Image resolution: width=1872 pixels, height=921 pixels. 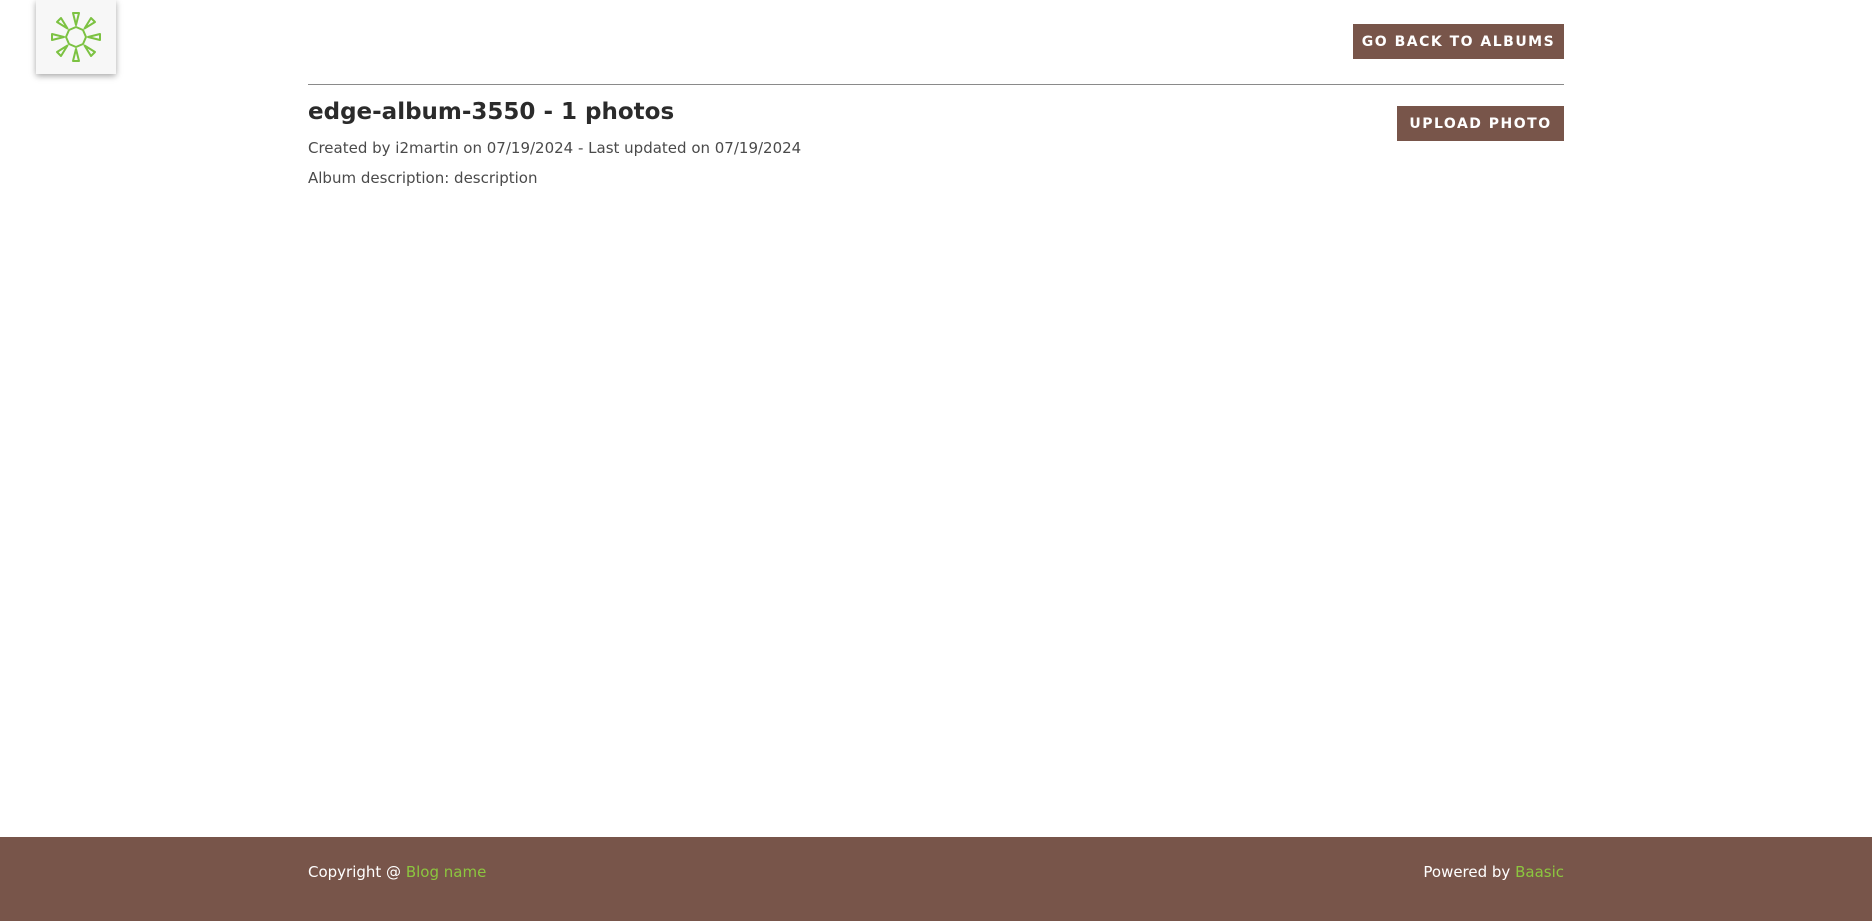 I want to click on footer-powered-by: Powered by Baasic, so click(x=1493, y=872).